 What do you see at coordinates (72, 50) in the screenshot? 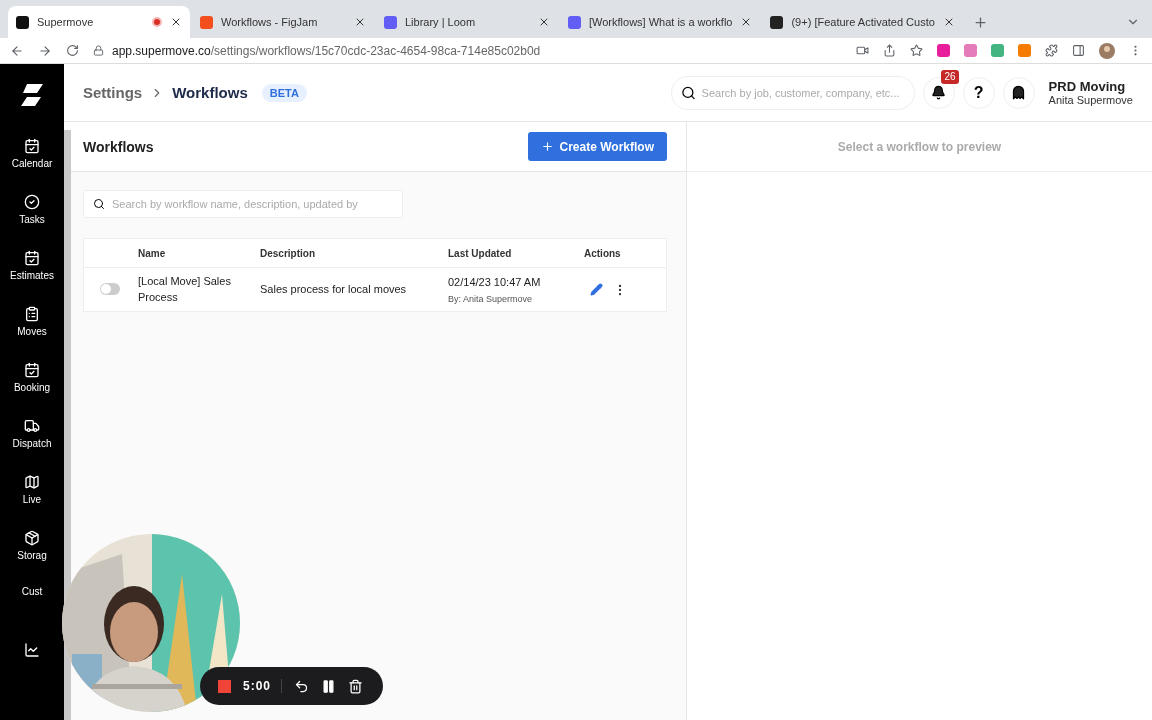
I see `reload-icon` at bounding box center [72, 50].